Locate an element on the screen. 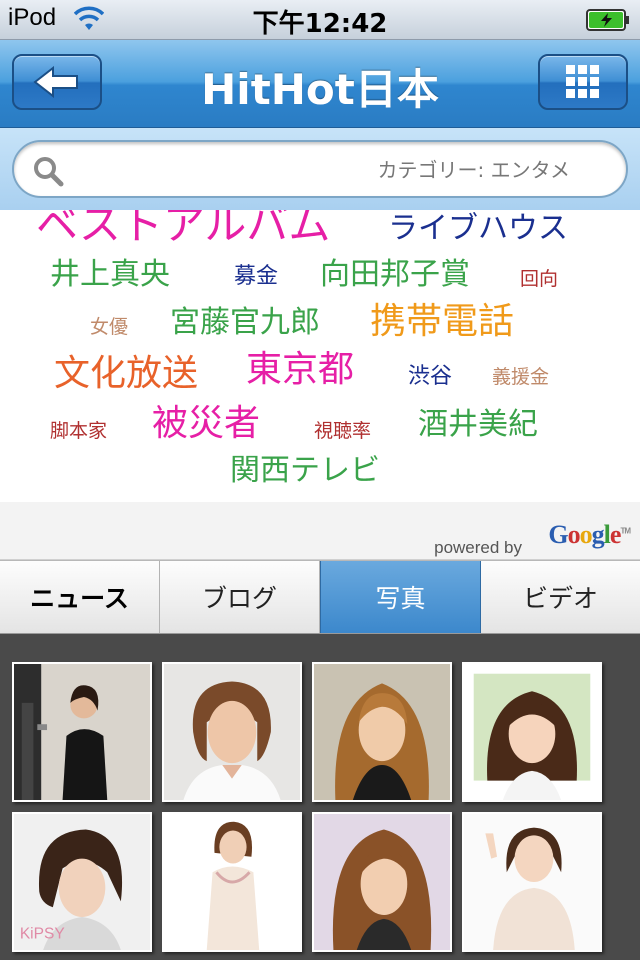 The image size is (640, 960). tag-link: 酒井美紀 is located at coordinates (478, 425).